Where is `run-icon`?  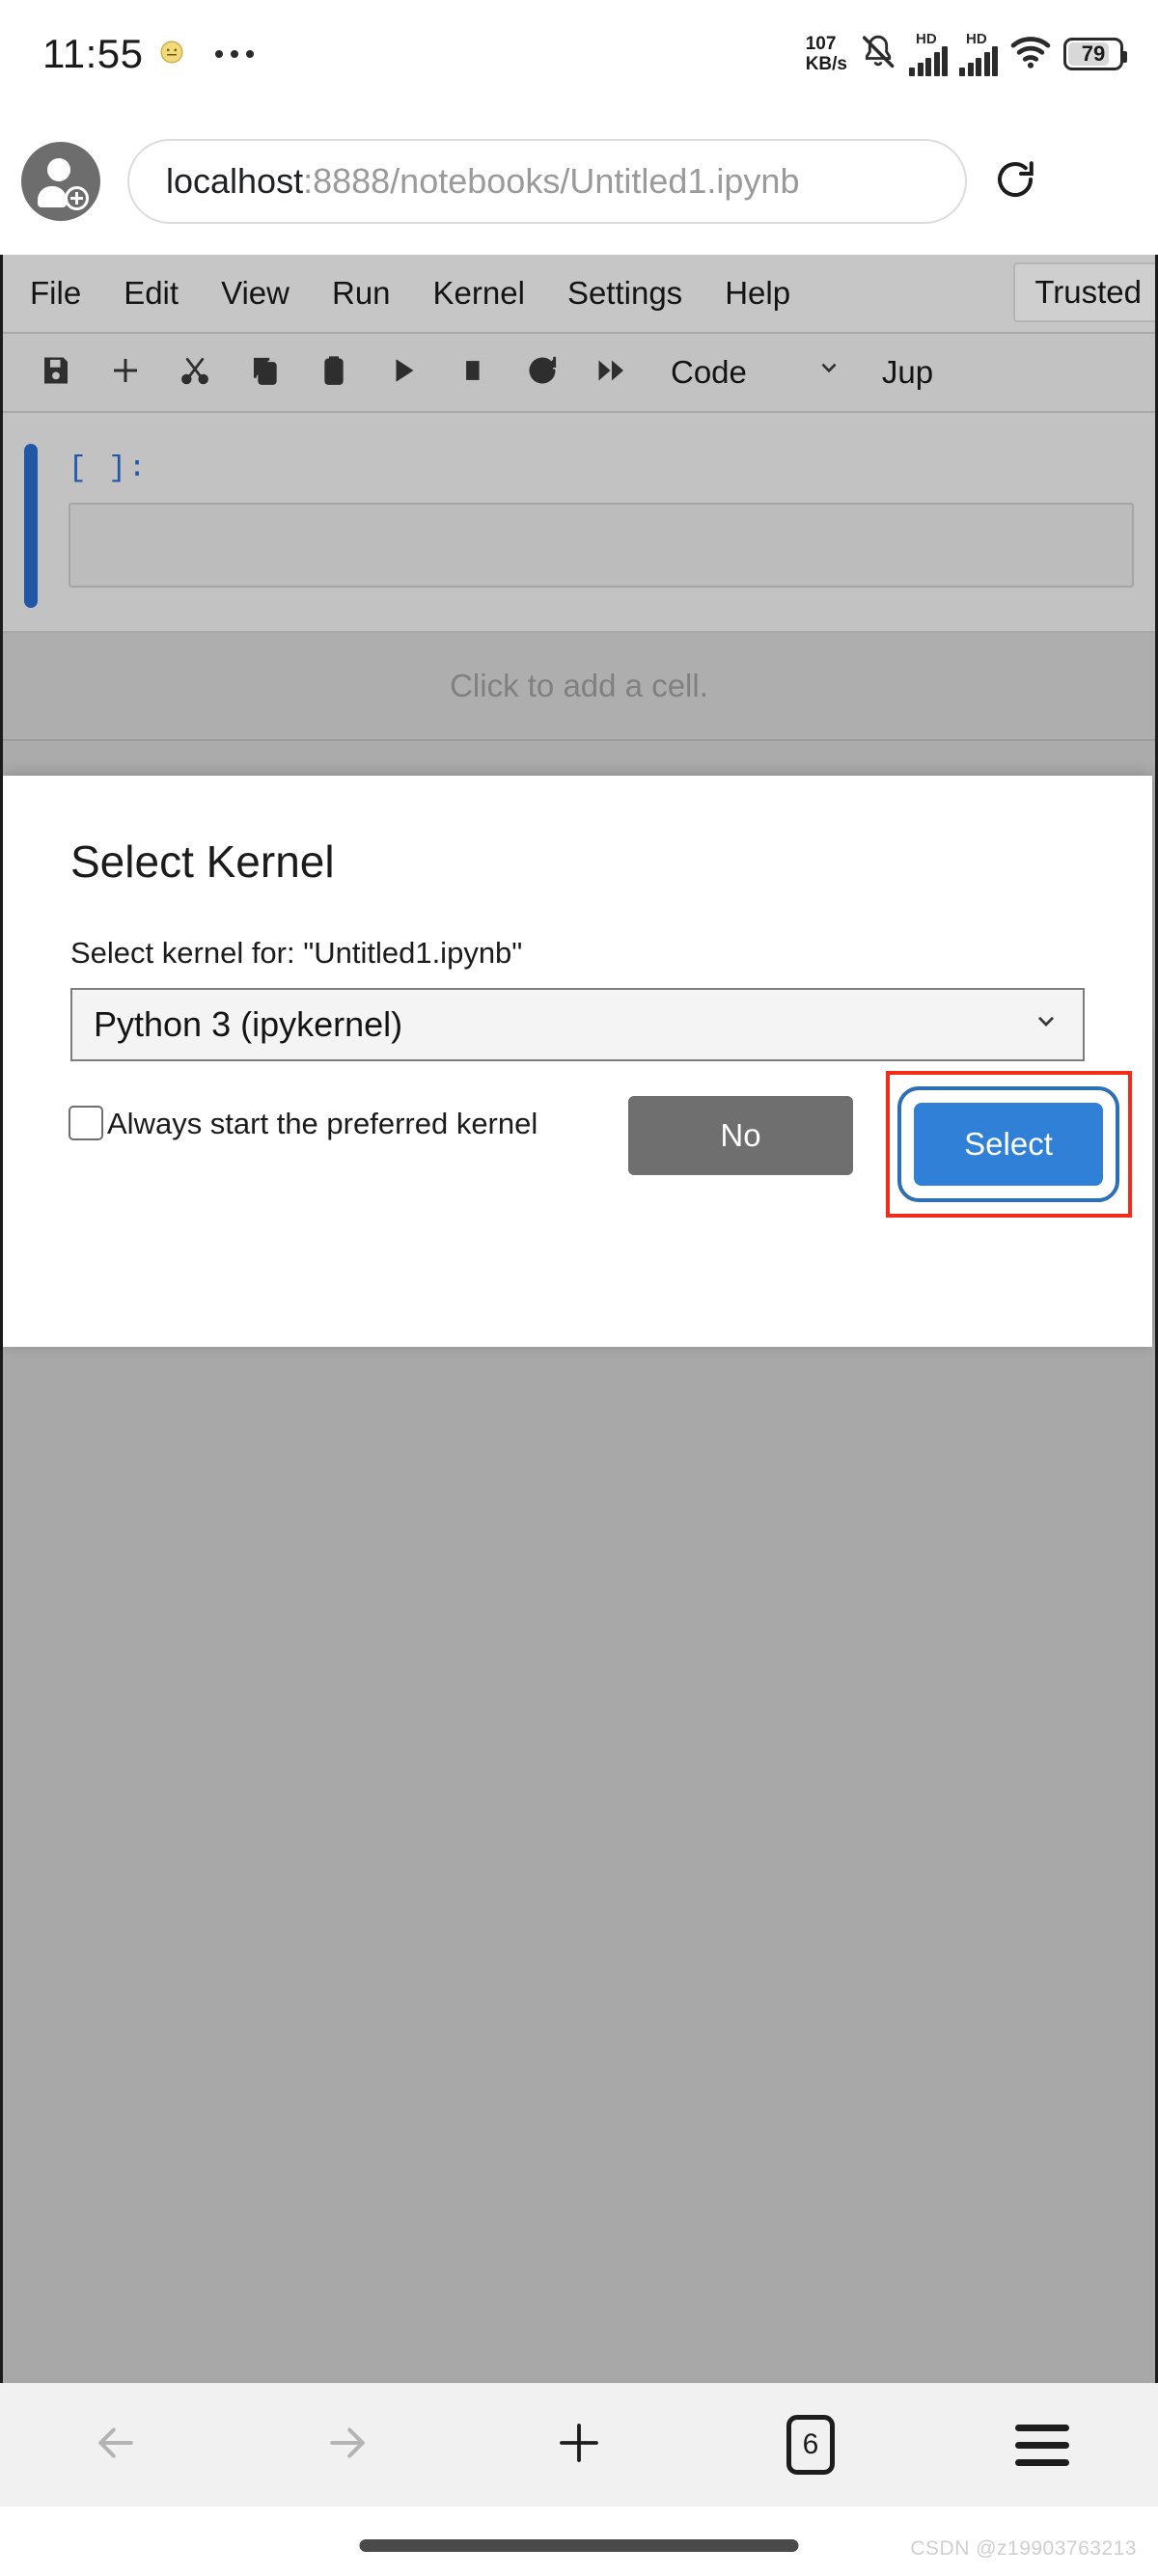
run-icon is located at coordinates (403, 373).